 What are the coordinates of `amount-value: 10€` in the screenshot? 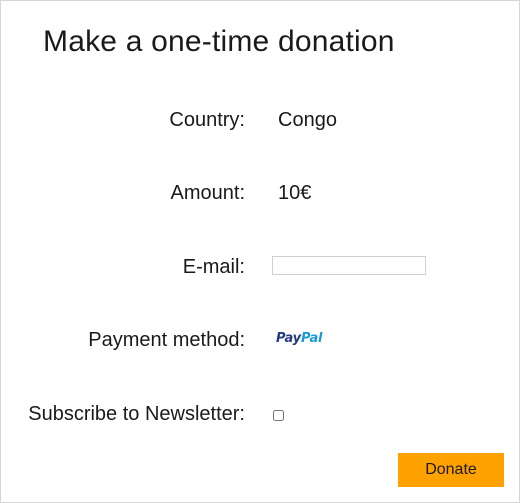 It's located at (295, 193).